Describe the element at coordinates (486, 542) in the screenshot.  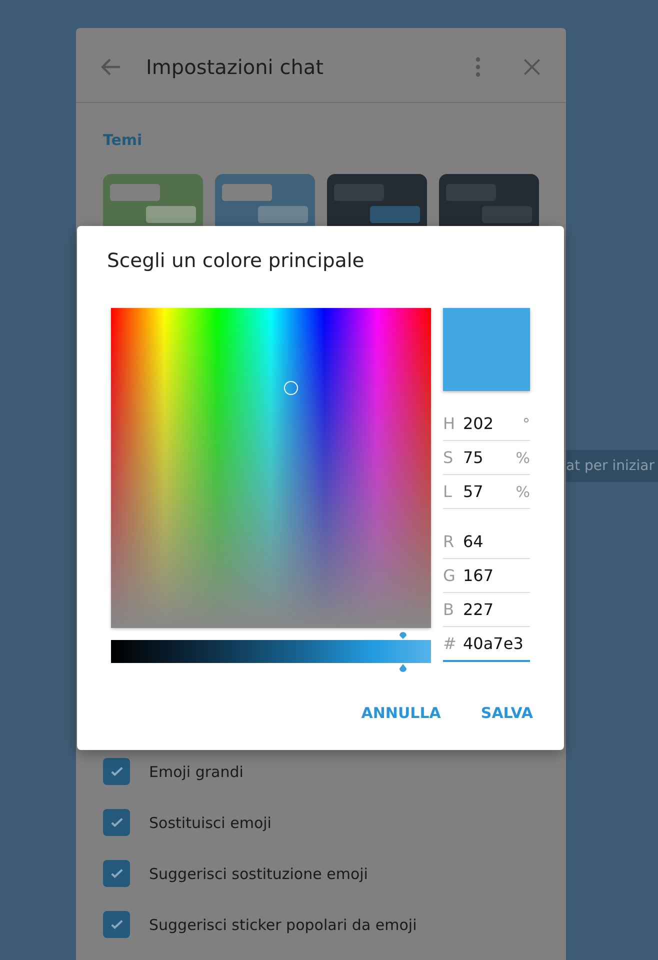
I see `color-value-field: R 64` at that location.